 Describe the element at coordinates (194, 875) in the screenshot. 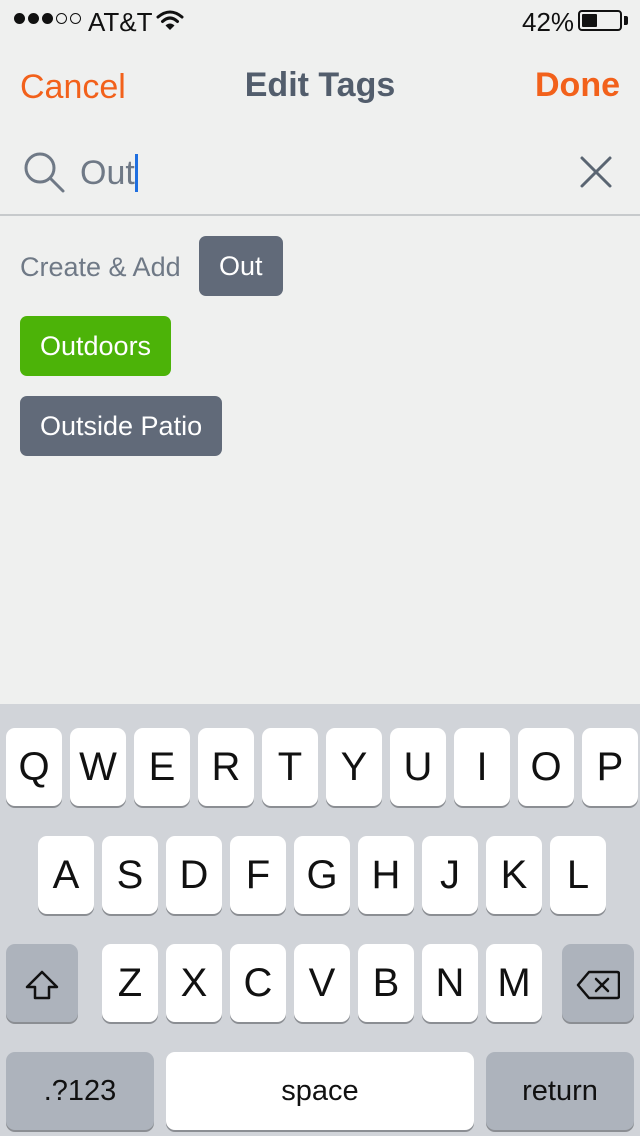

I see `key-d: D` at that location.